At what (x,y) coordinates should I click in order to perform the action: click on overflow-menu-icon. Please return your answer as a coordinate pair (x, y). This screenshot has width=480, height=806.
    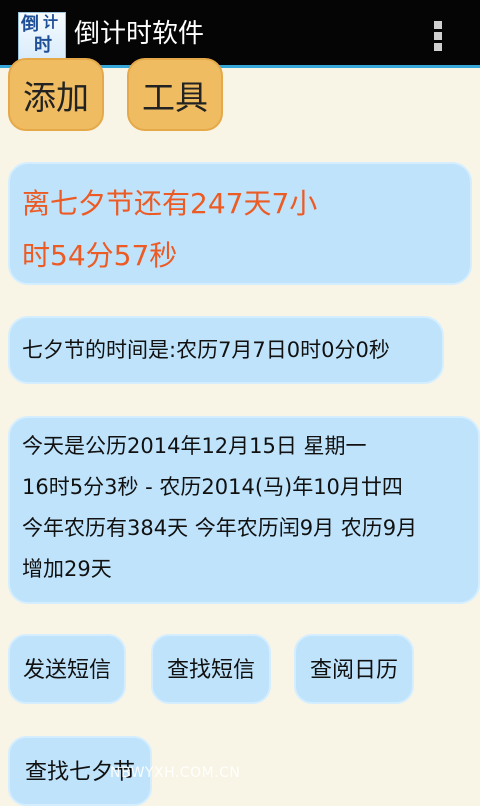
    Looking at the image, I should click on (438, 35).